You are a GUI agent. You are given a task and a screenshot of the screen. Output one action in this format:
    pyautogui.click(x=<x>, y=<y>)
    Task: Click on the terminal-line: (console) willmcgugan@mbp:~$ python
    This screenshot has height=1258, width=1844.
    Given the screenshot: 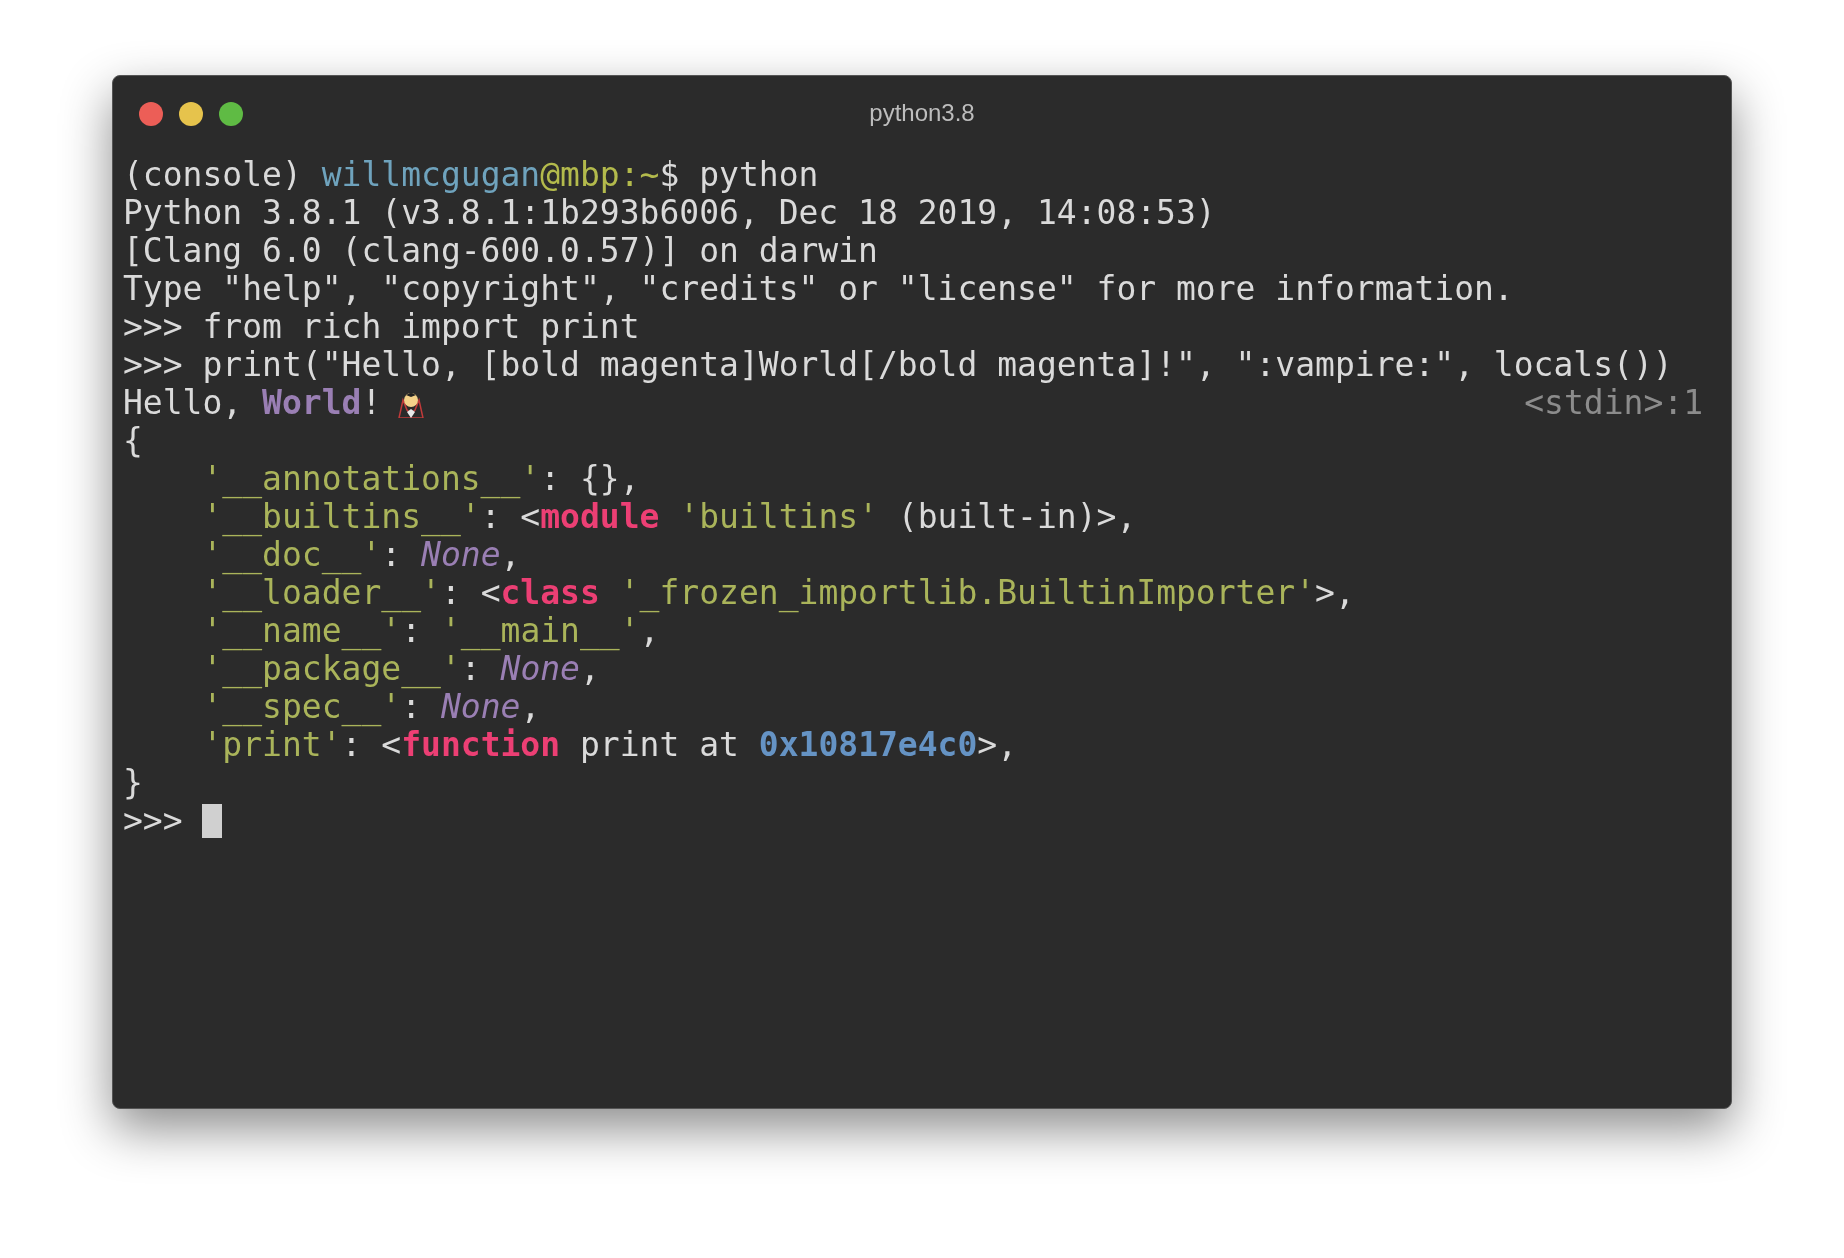 What is the action you would take?
    pyautogui.click(x=471, y=175)
    